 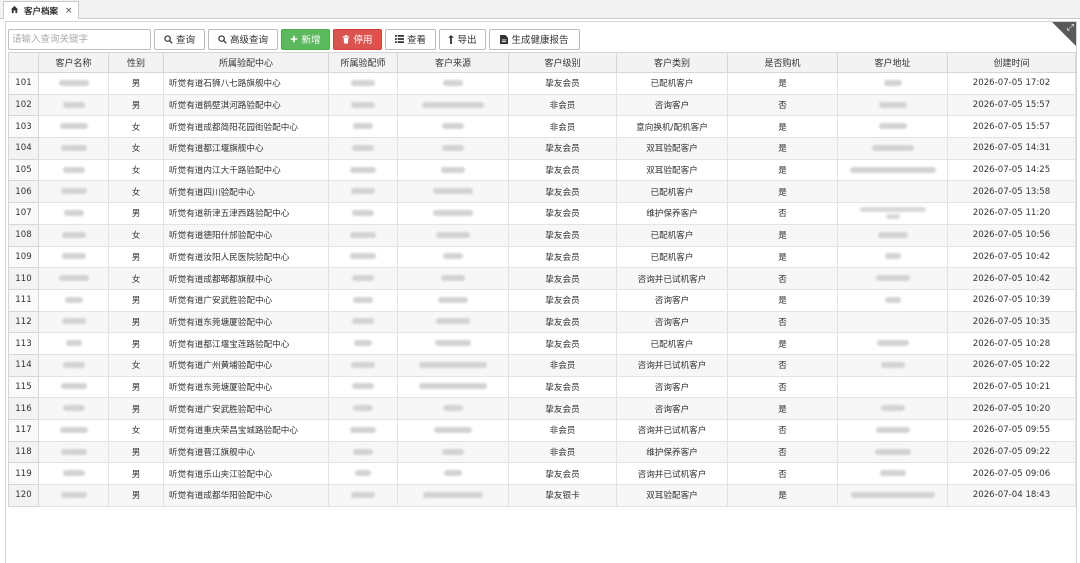 I want to click on source-cell, so click(x=453, y=322).